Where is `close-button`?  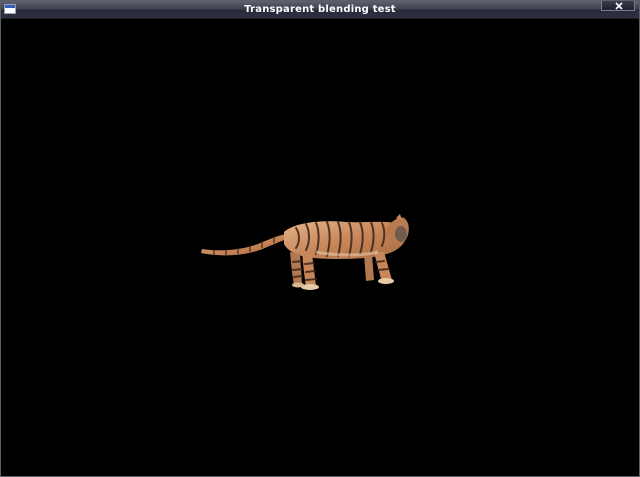
close-button is located at coordinates (618, 6).